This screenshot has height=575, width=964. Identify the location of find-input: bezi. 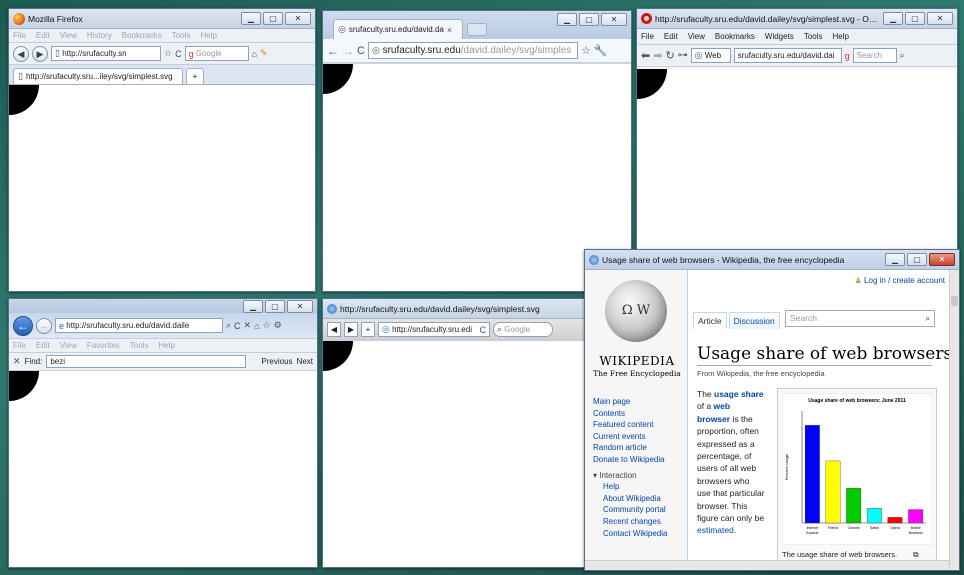
(146, 361).